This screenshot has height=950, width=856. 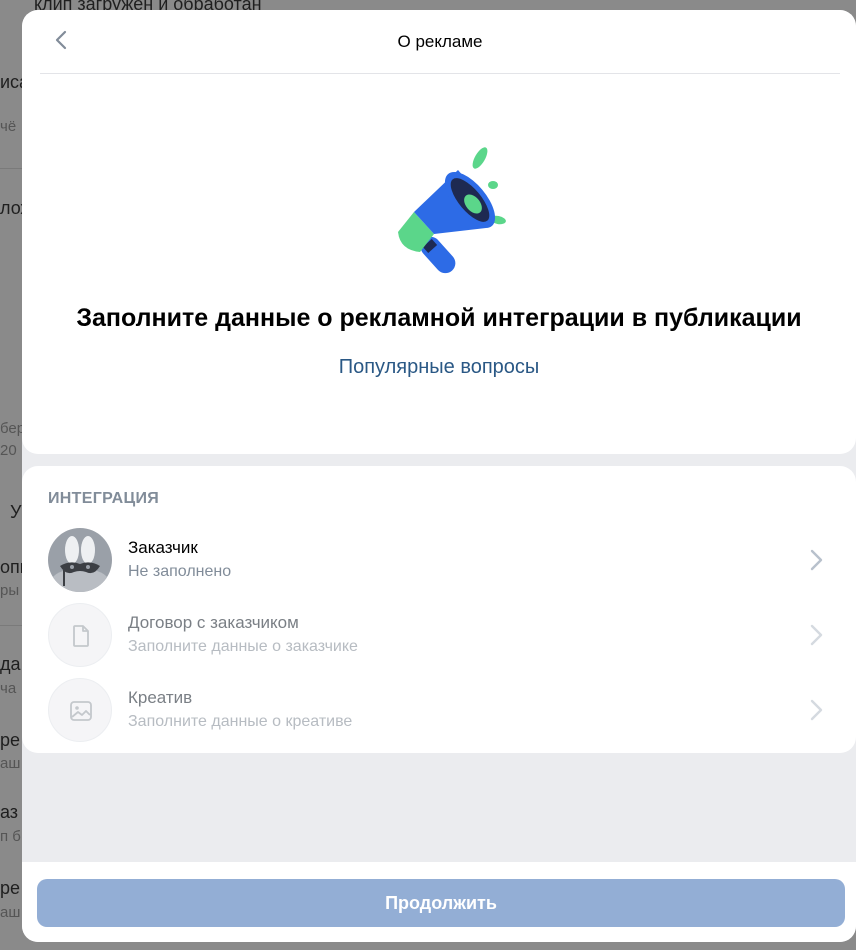 I want to click on megaphone-icon, so click(x=452, y=210).